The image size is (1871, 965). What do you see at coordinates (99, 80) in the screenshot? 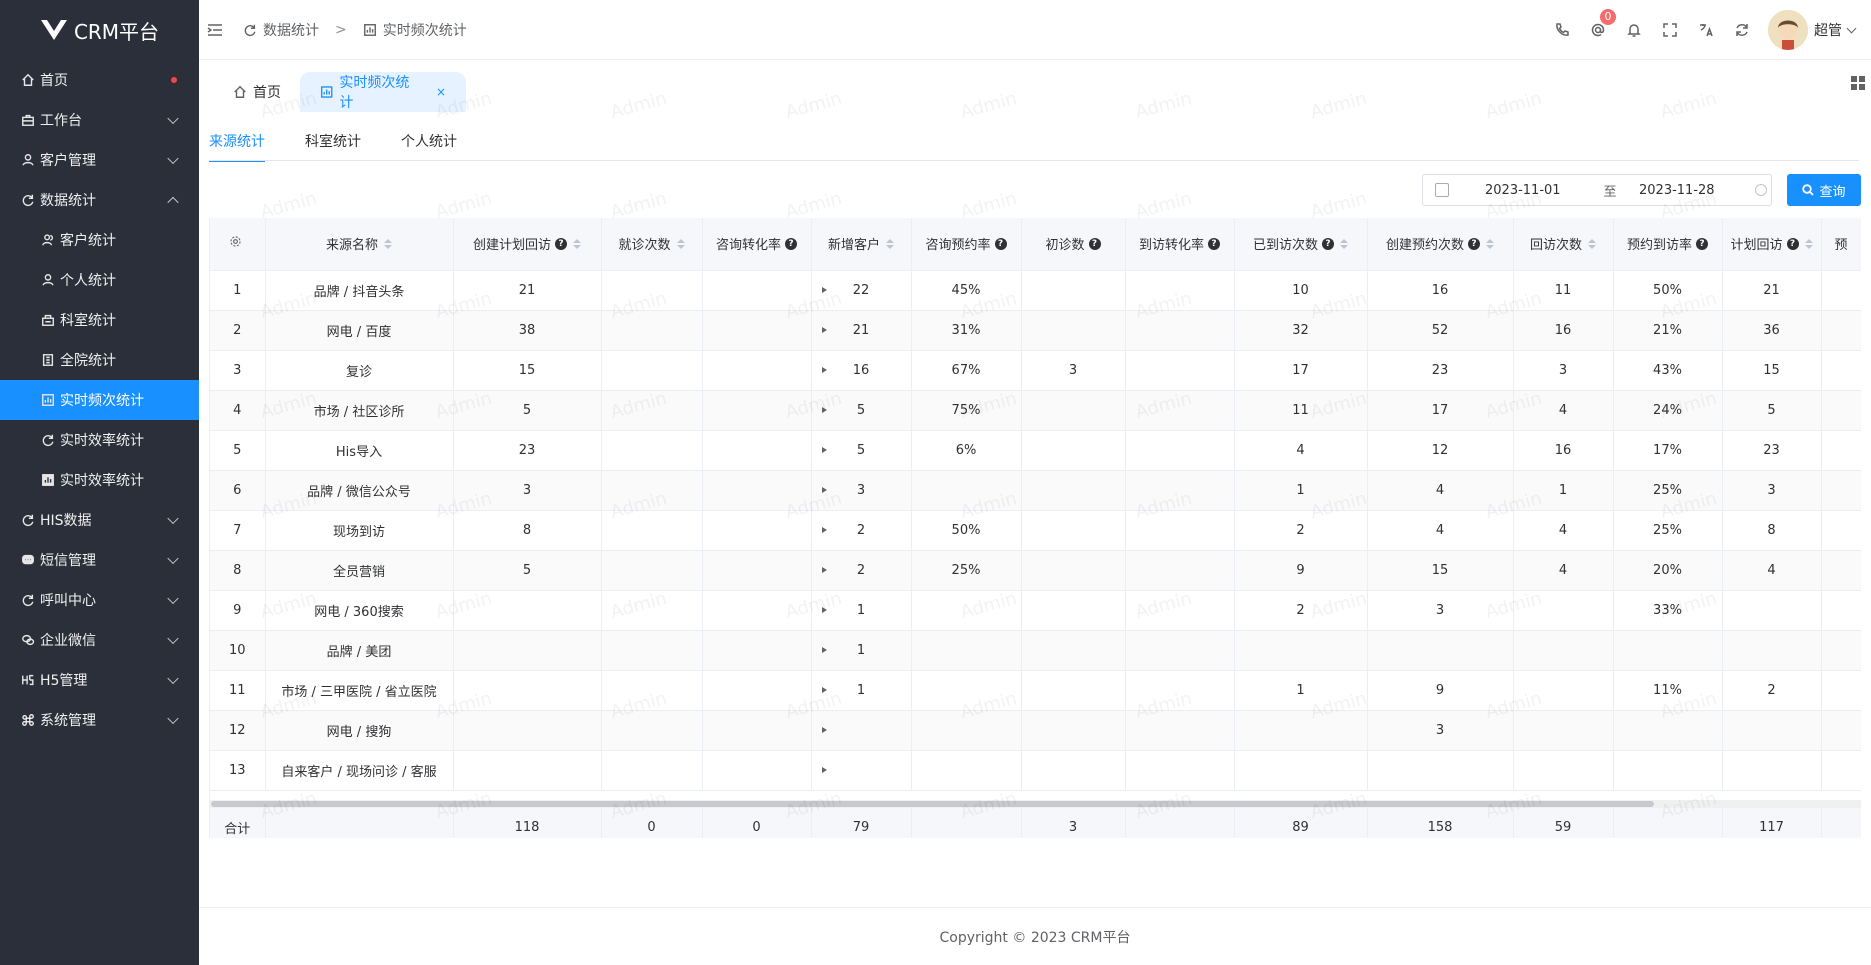
I see `sidebar-item: 首页` at bounding box center [99, 80].